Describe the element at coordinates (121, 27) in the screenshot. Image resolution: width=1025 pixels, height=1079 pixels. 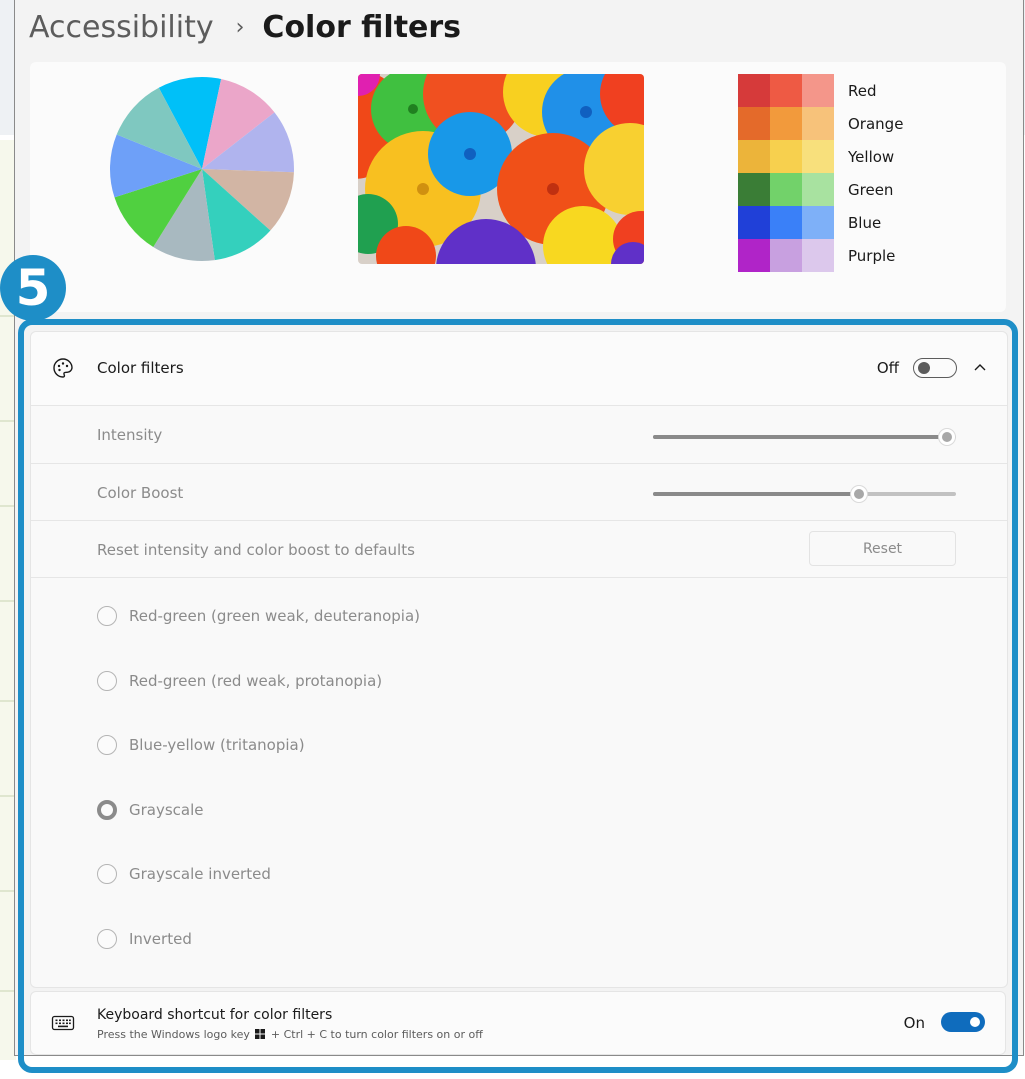
I see `breadcrumb-parent-link: Accessibility` at that location.